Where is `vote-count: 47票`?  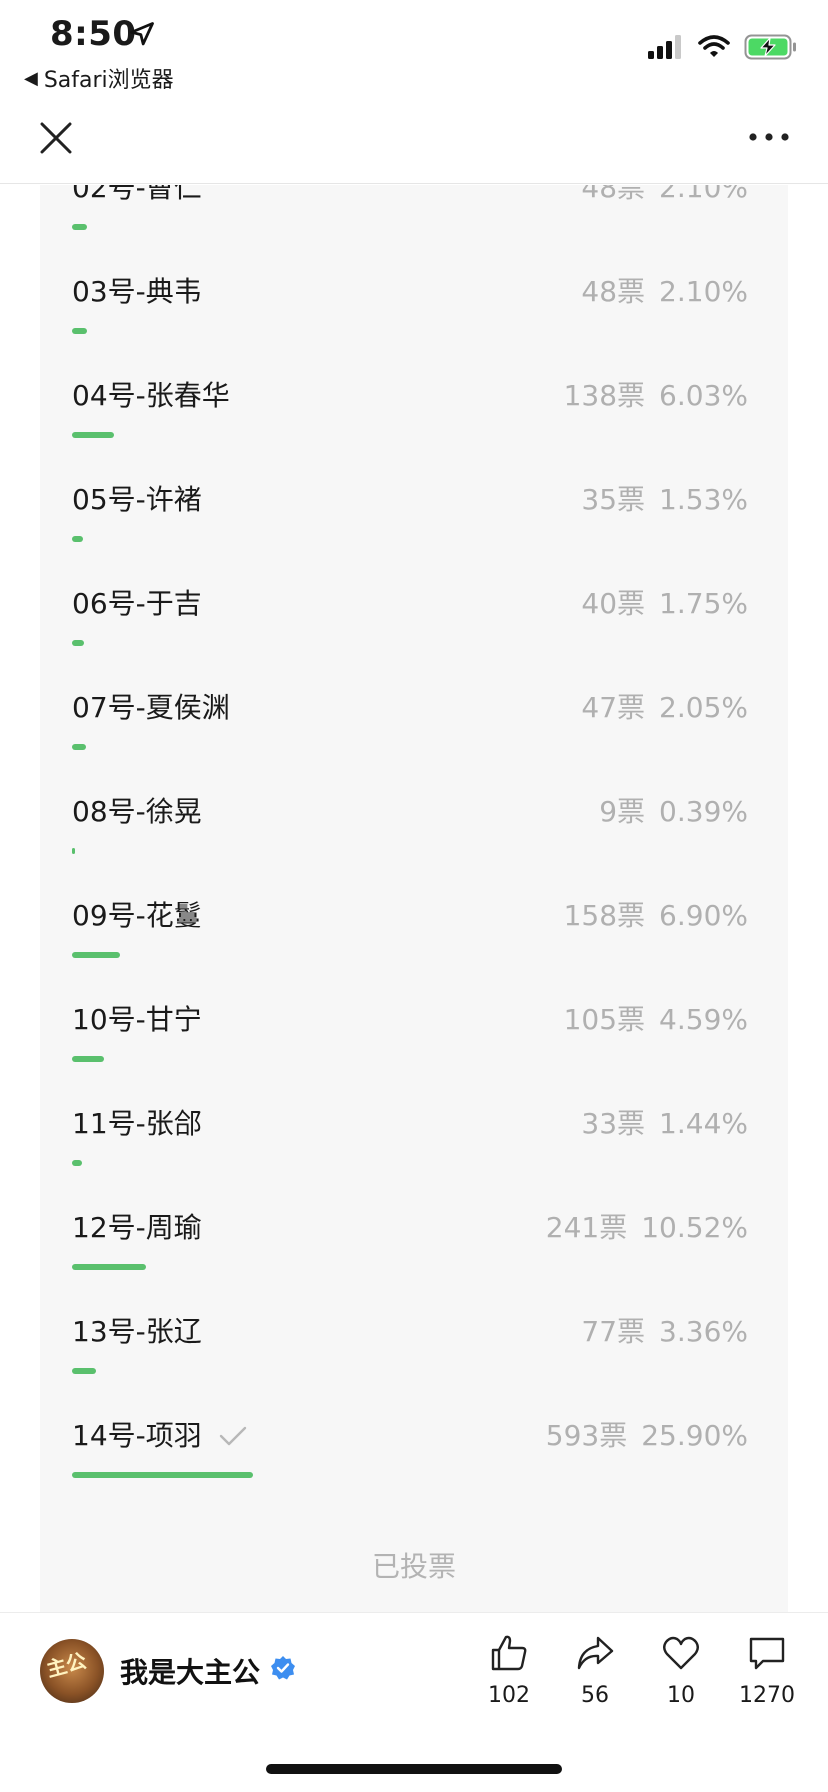 vote-count: 47票 is located at coordinates (613, 707).